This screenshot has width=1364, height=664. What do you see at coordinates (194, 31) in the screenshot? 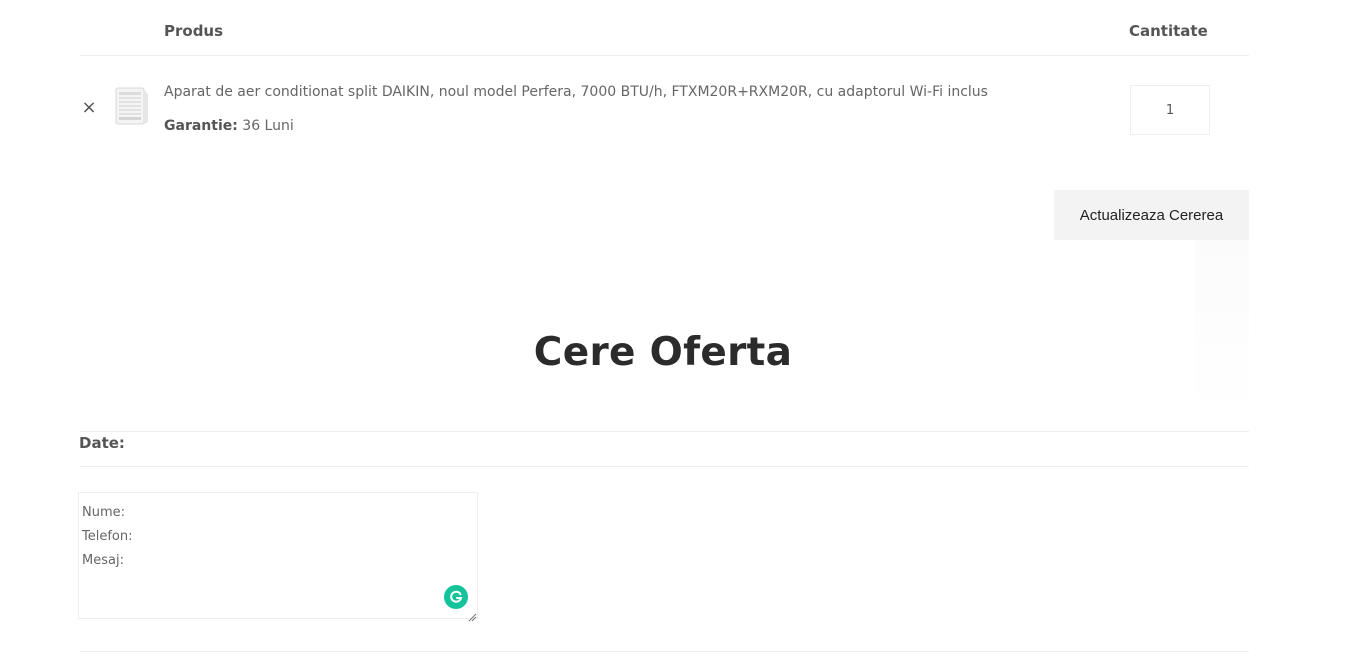
I see `table-header-product: Produs` at bounding box center [194, 31].